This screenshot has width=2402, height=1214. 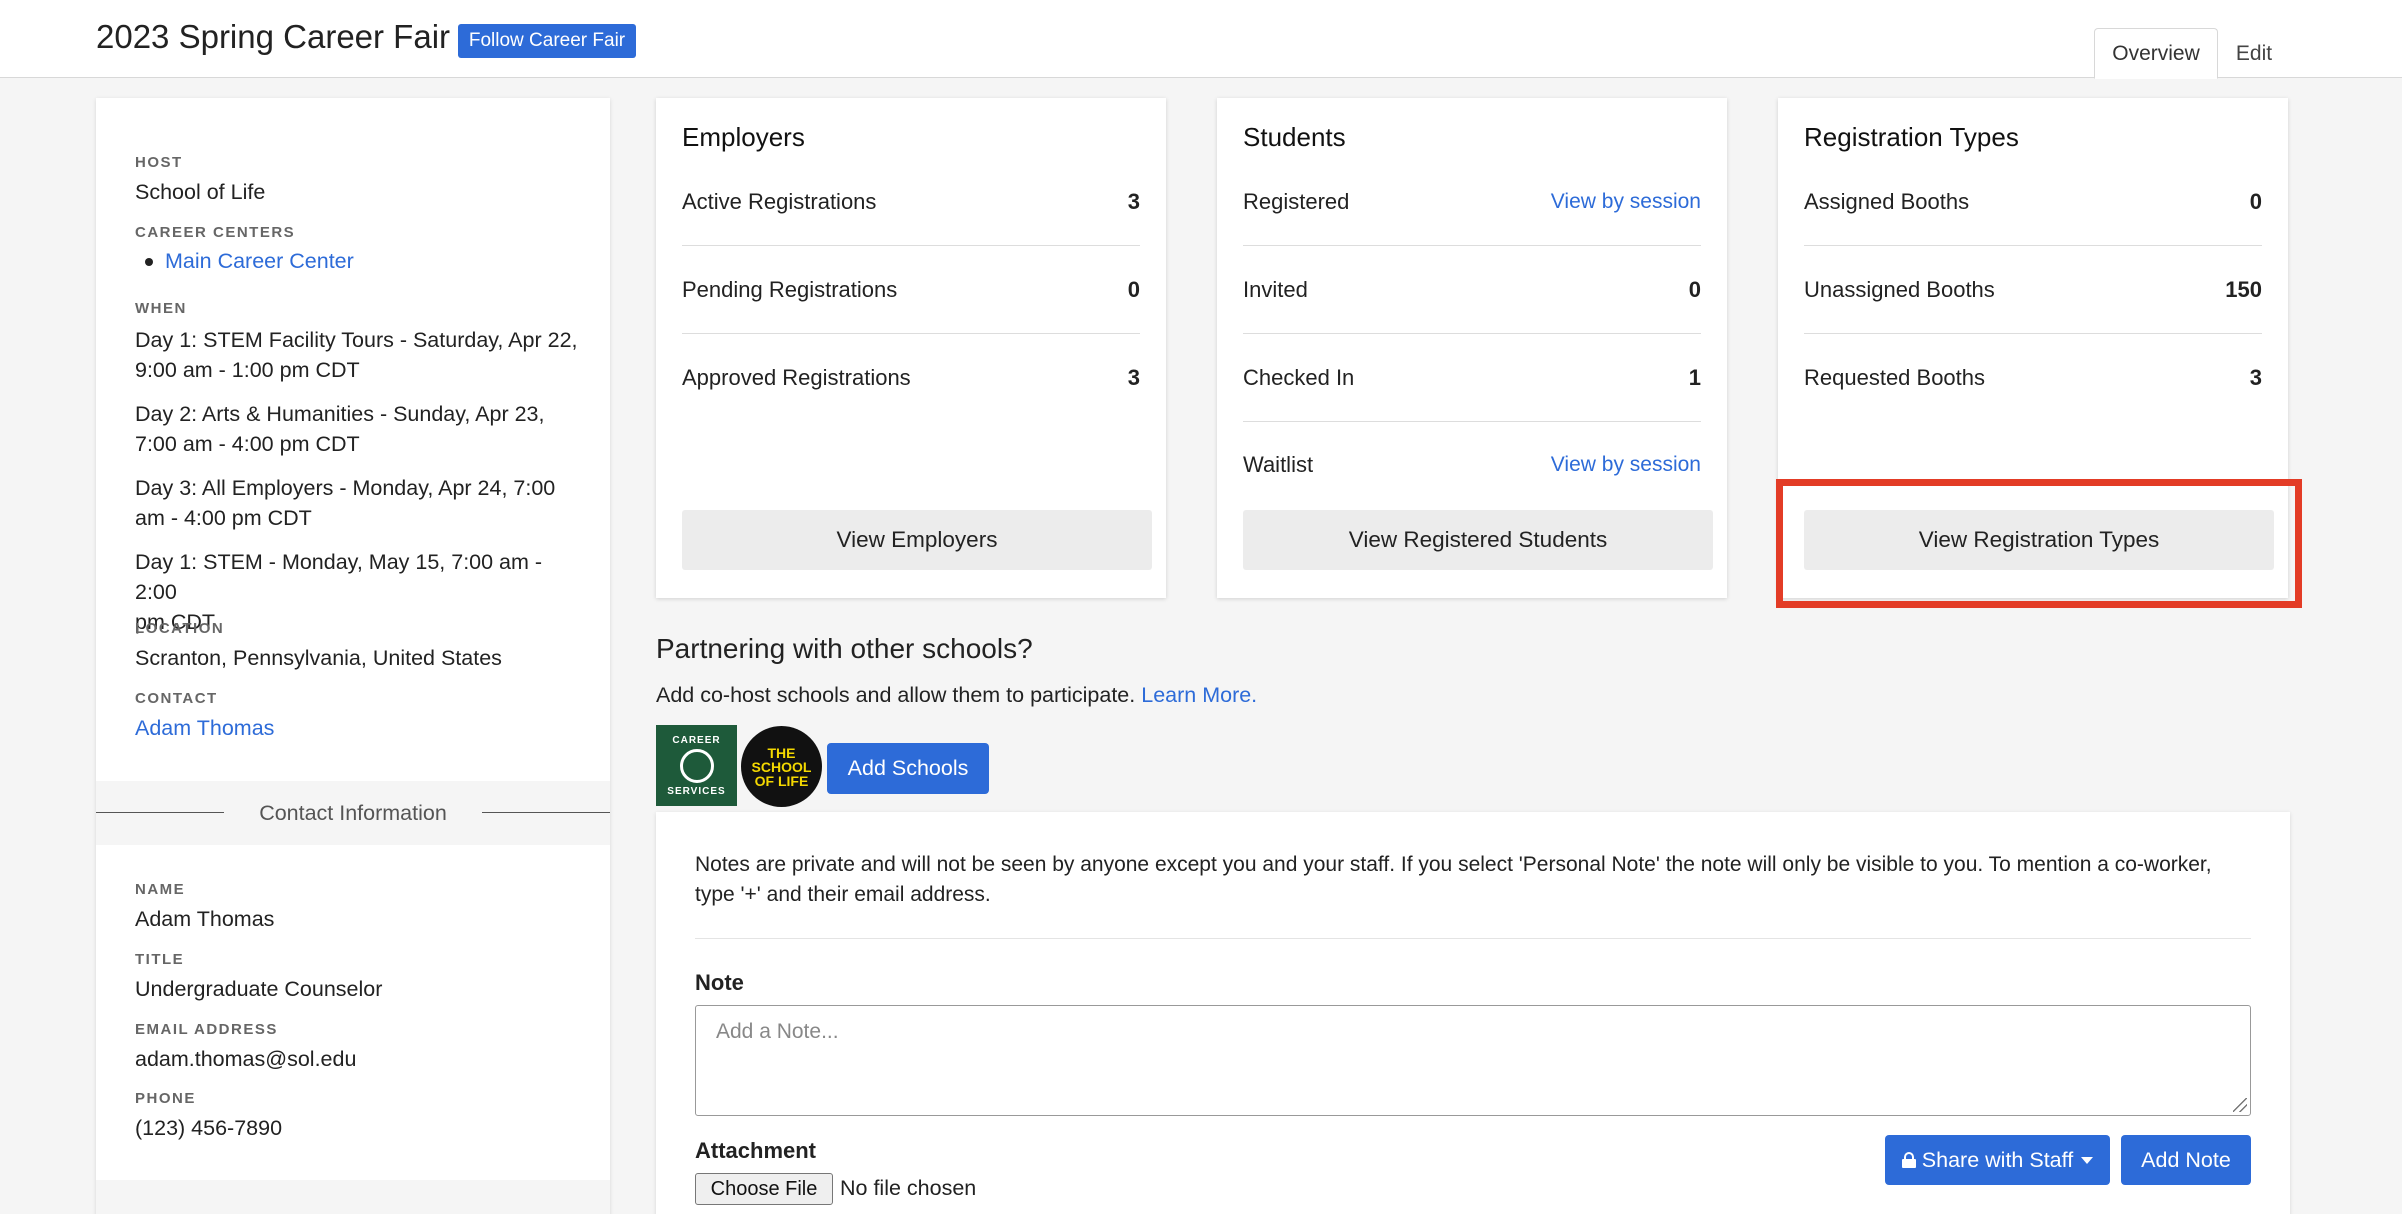 I want to click on career-services-logo: CAREER SERVICES, so click(x=696, y=765).